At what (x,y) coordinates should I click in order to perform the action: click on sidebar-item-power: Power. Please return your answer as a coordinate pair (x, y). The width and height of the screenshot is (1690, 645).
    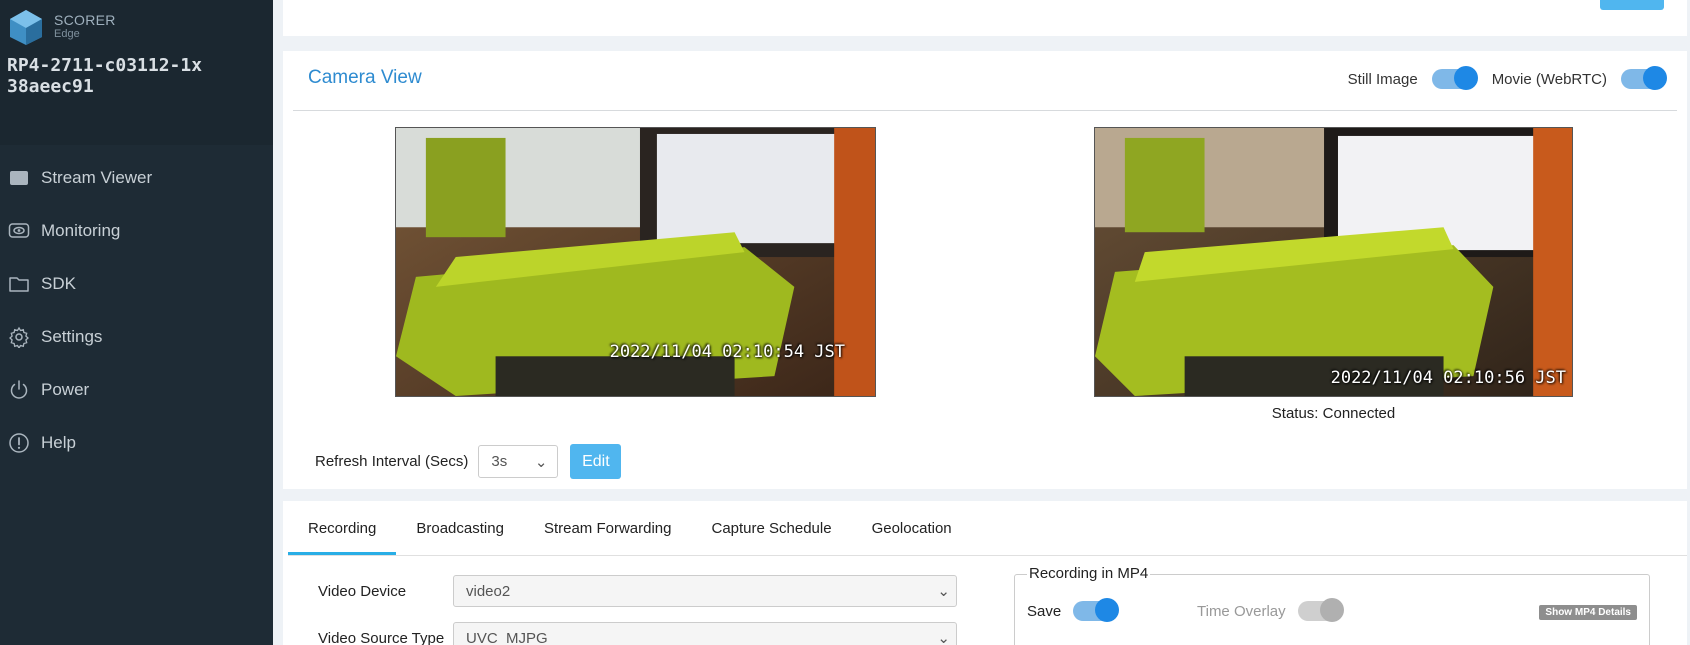
    Looking at the image, I should click on (136, 389).